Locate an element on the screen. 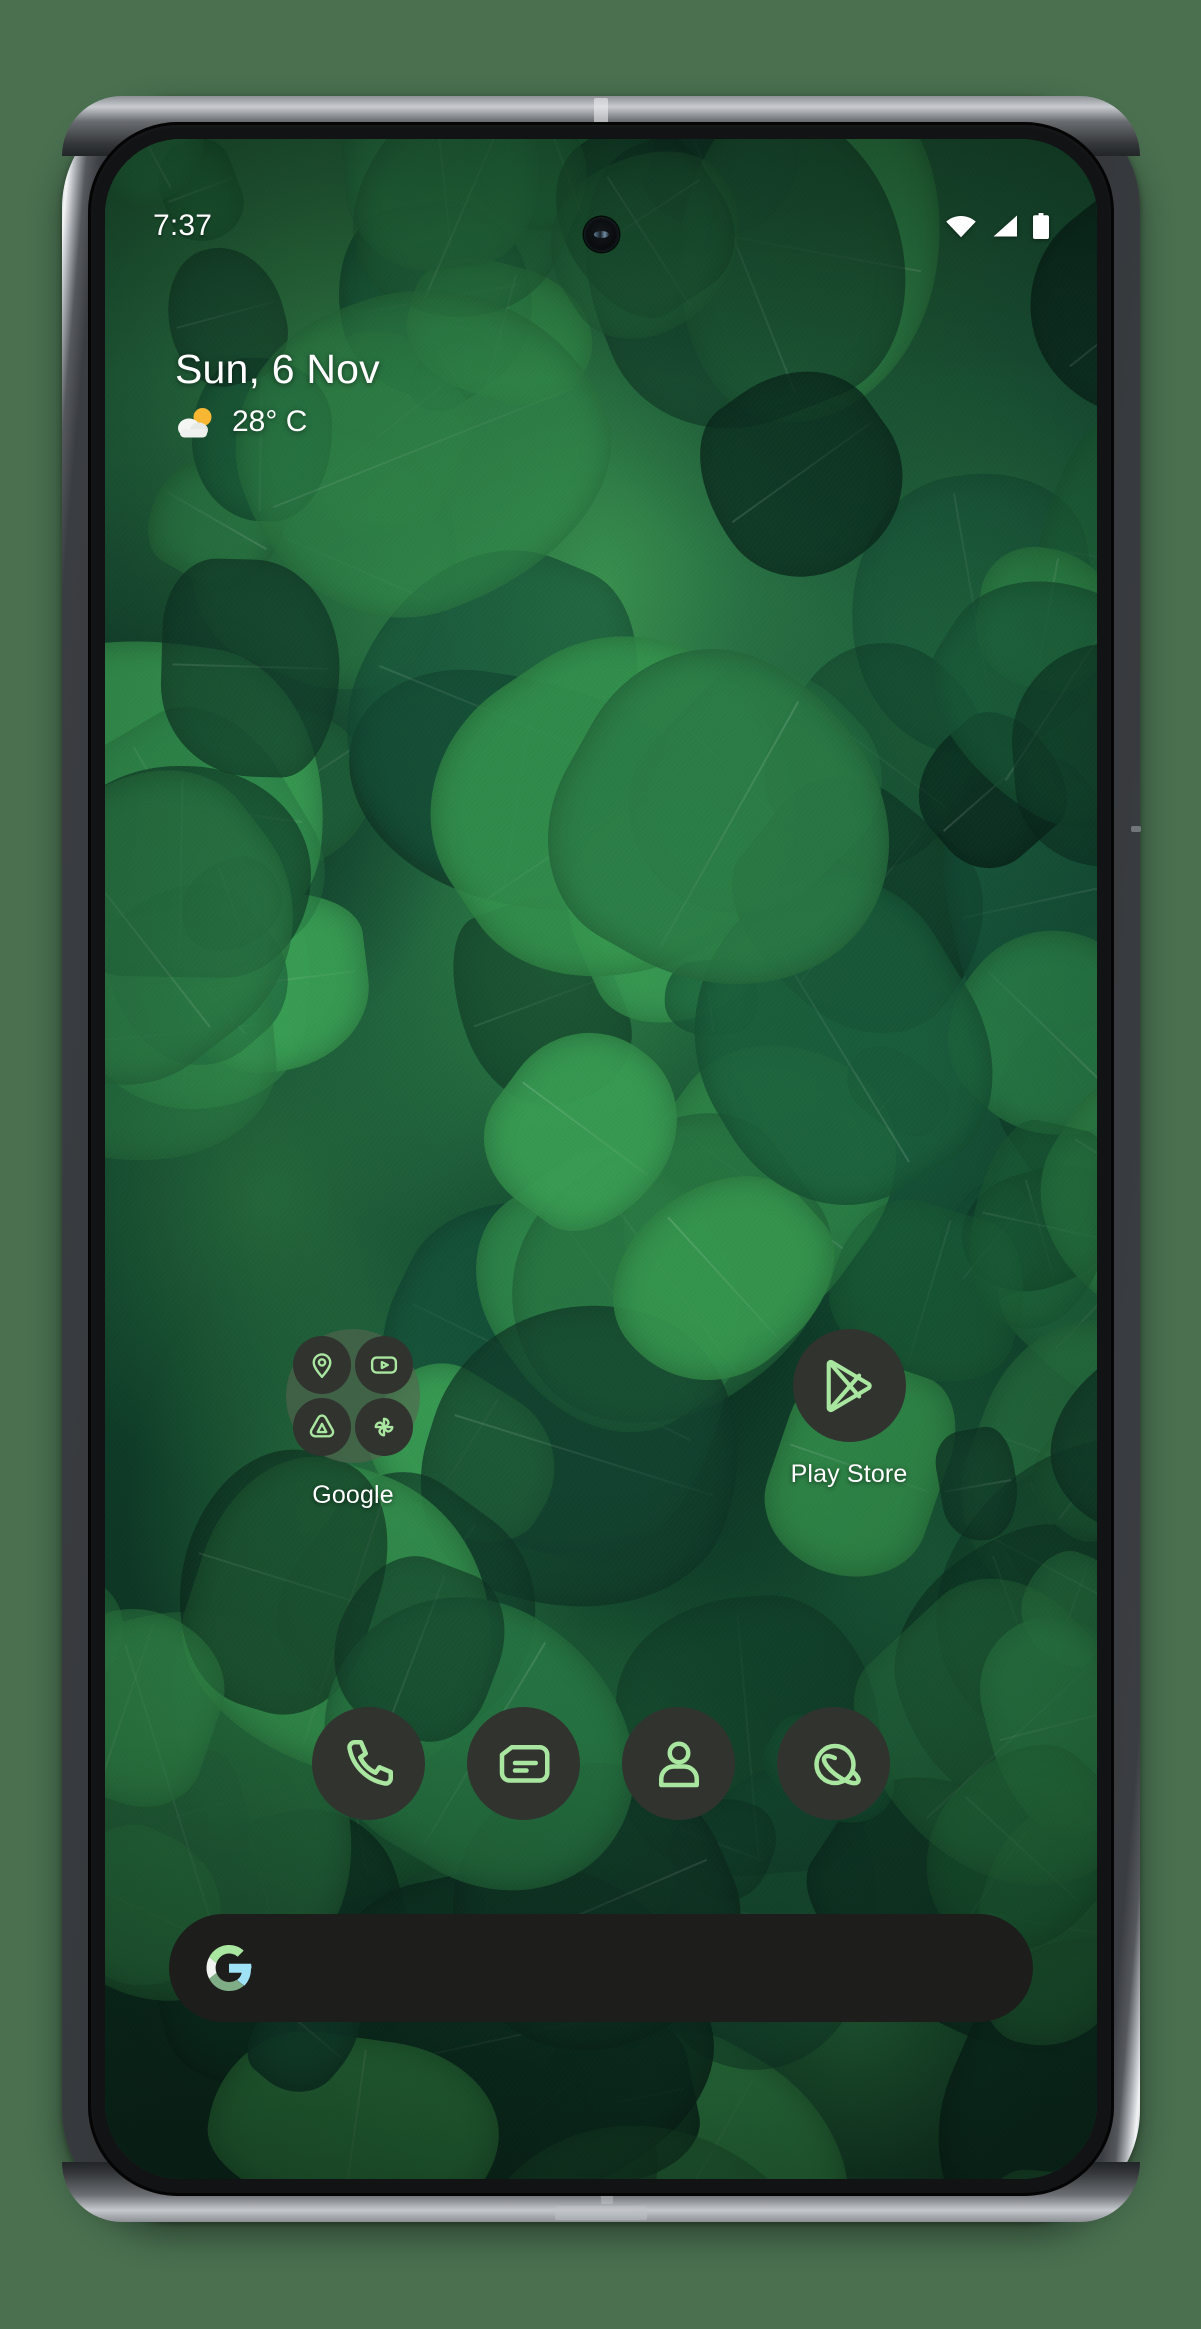 The height and width of the screenshot is (2329, 1201). app-row: Google Play Store is located at coordinates (601, 1419).